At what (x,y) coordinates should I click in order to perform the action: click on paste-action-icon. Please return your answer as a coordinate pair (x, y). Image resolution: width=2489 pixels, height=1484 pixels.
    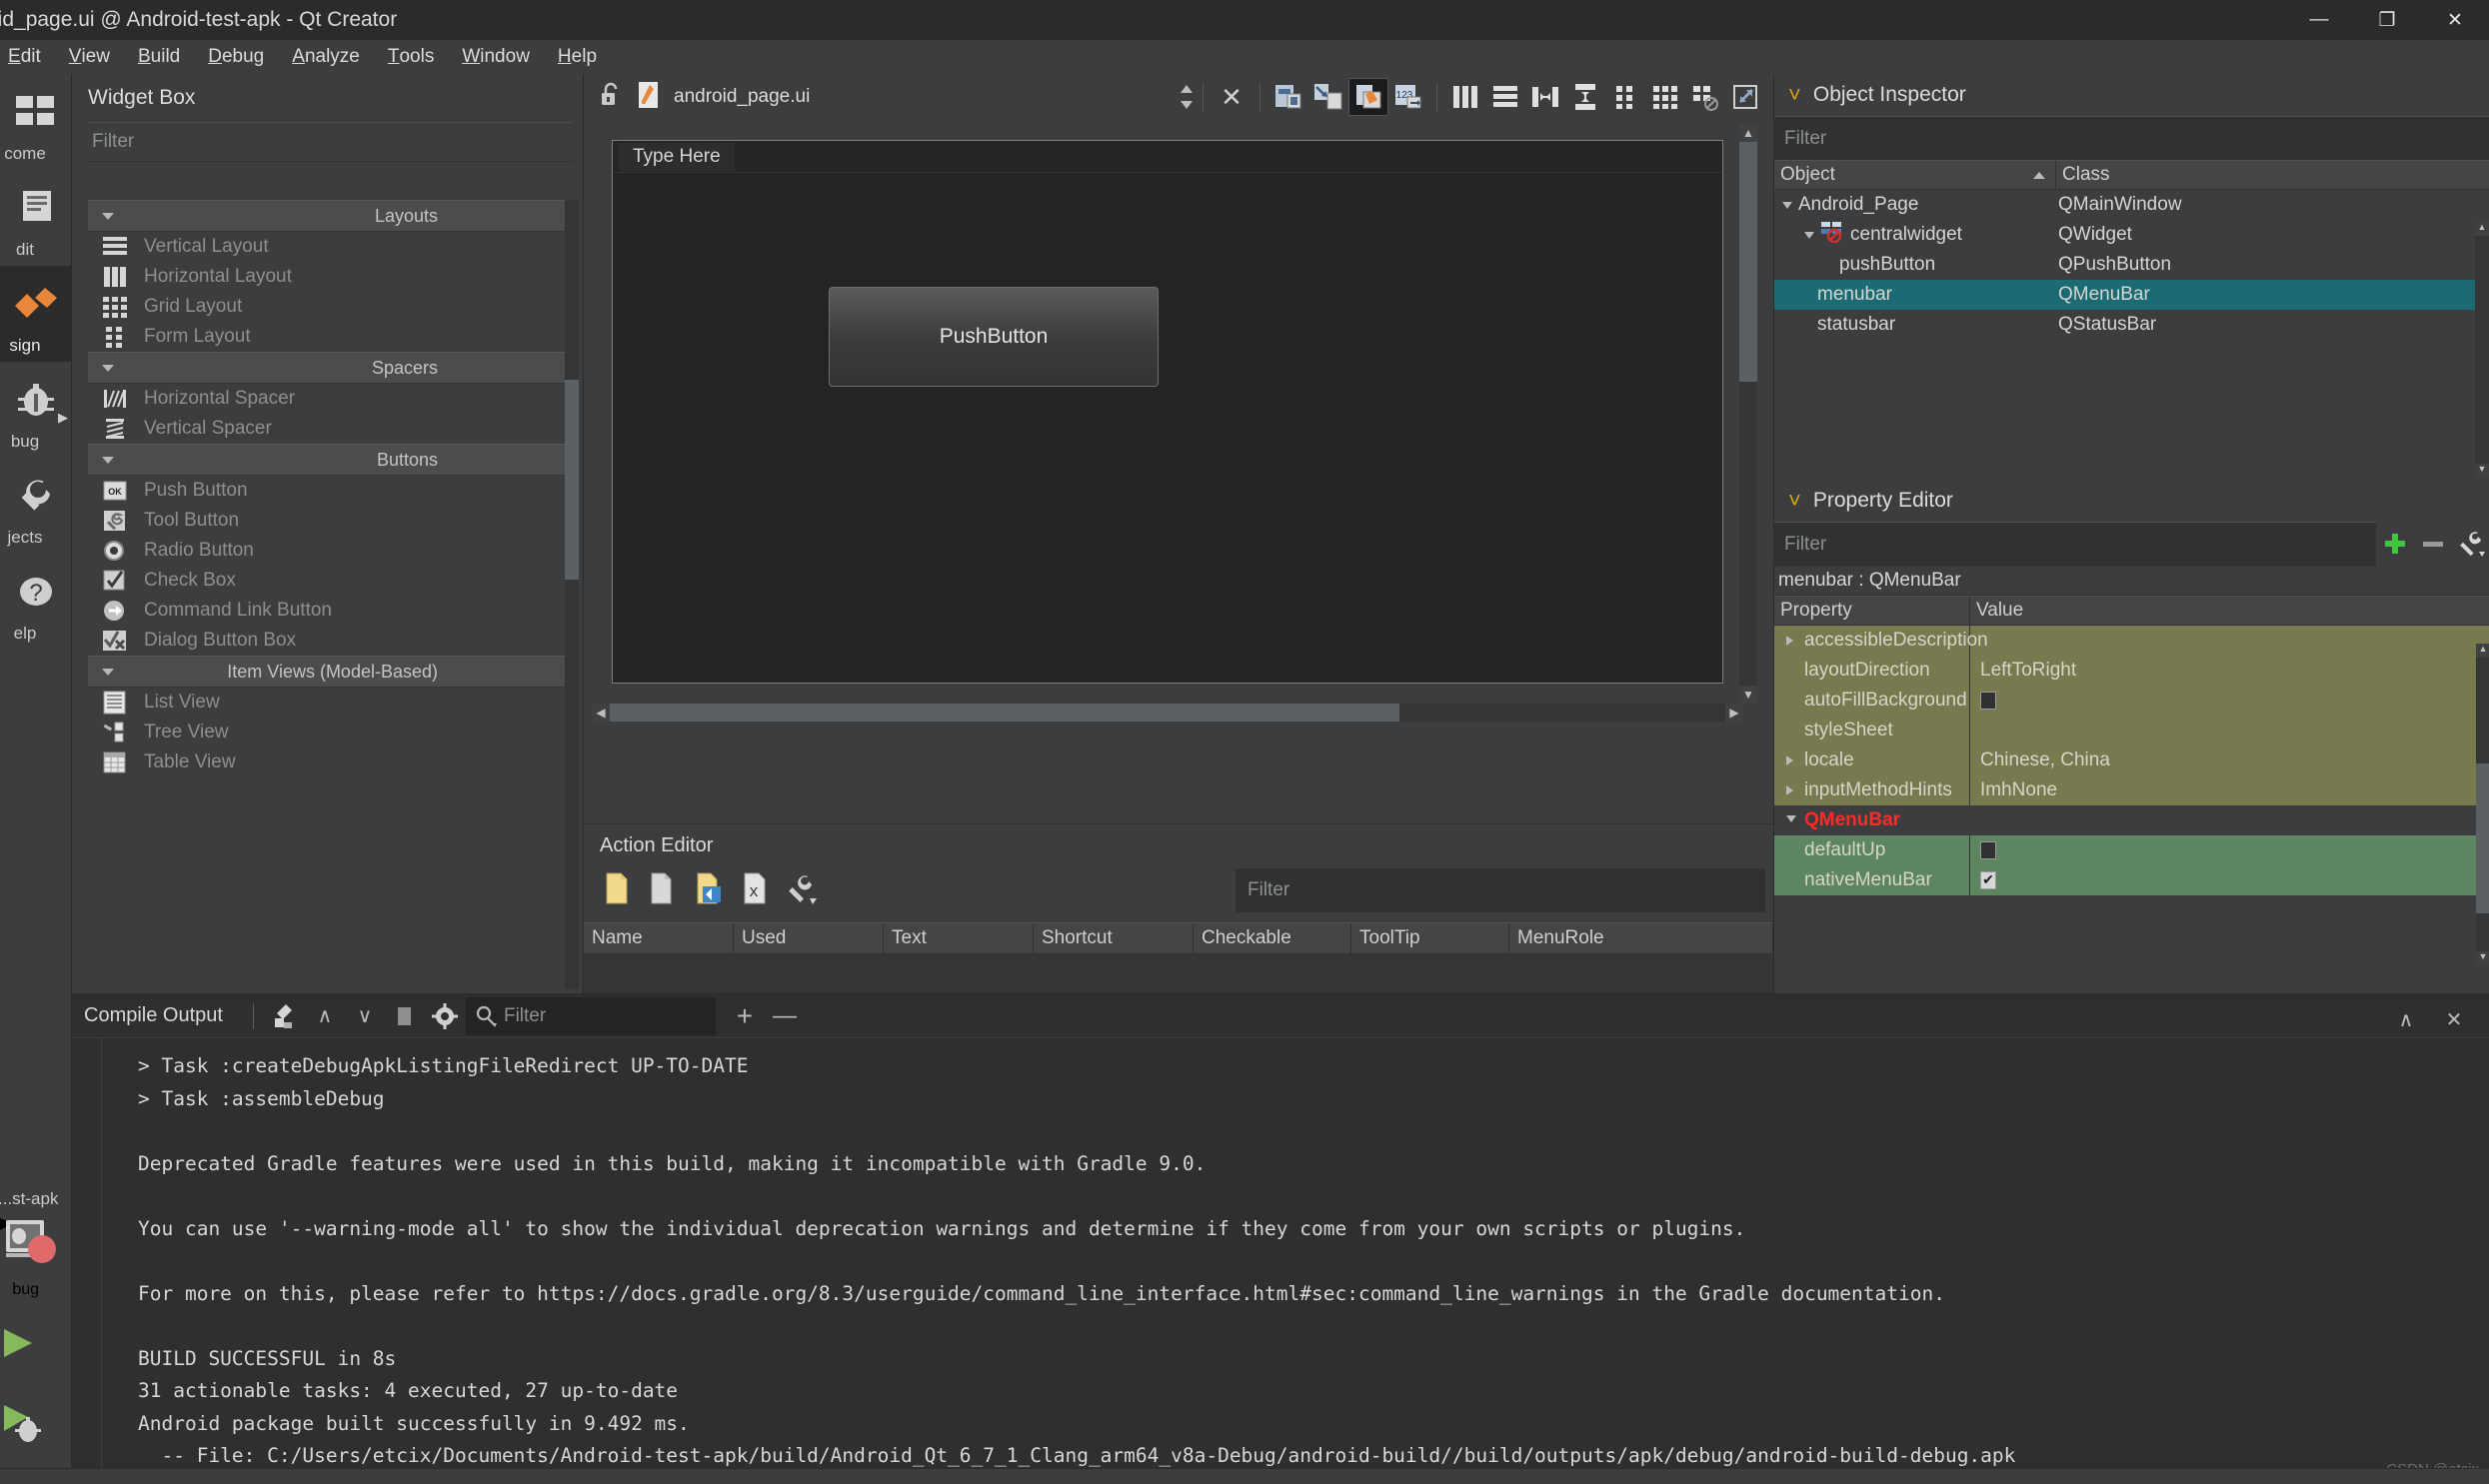
    Looking at the image, I should click on (709, 890).